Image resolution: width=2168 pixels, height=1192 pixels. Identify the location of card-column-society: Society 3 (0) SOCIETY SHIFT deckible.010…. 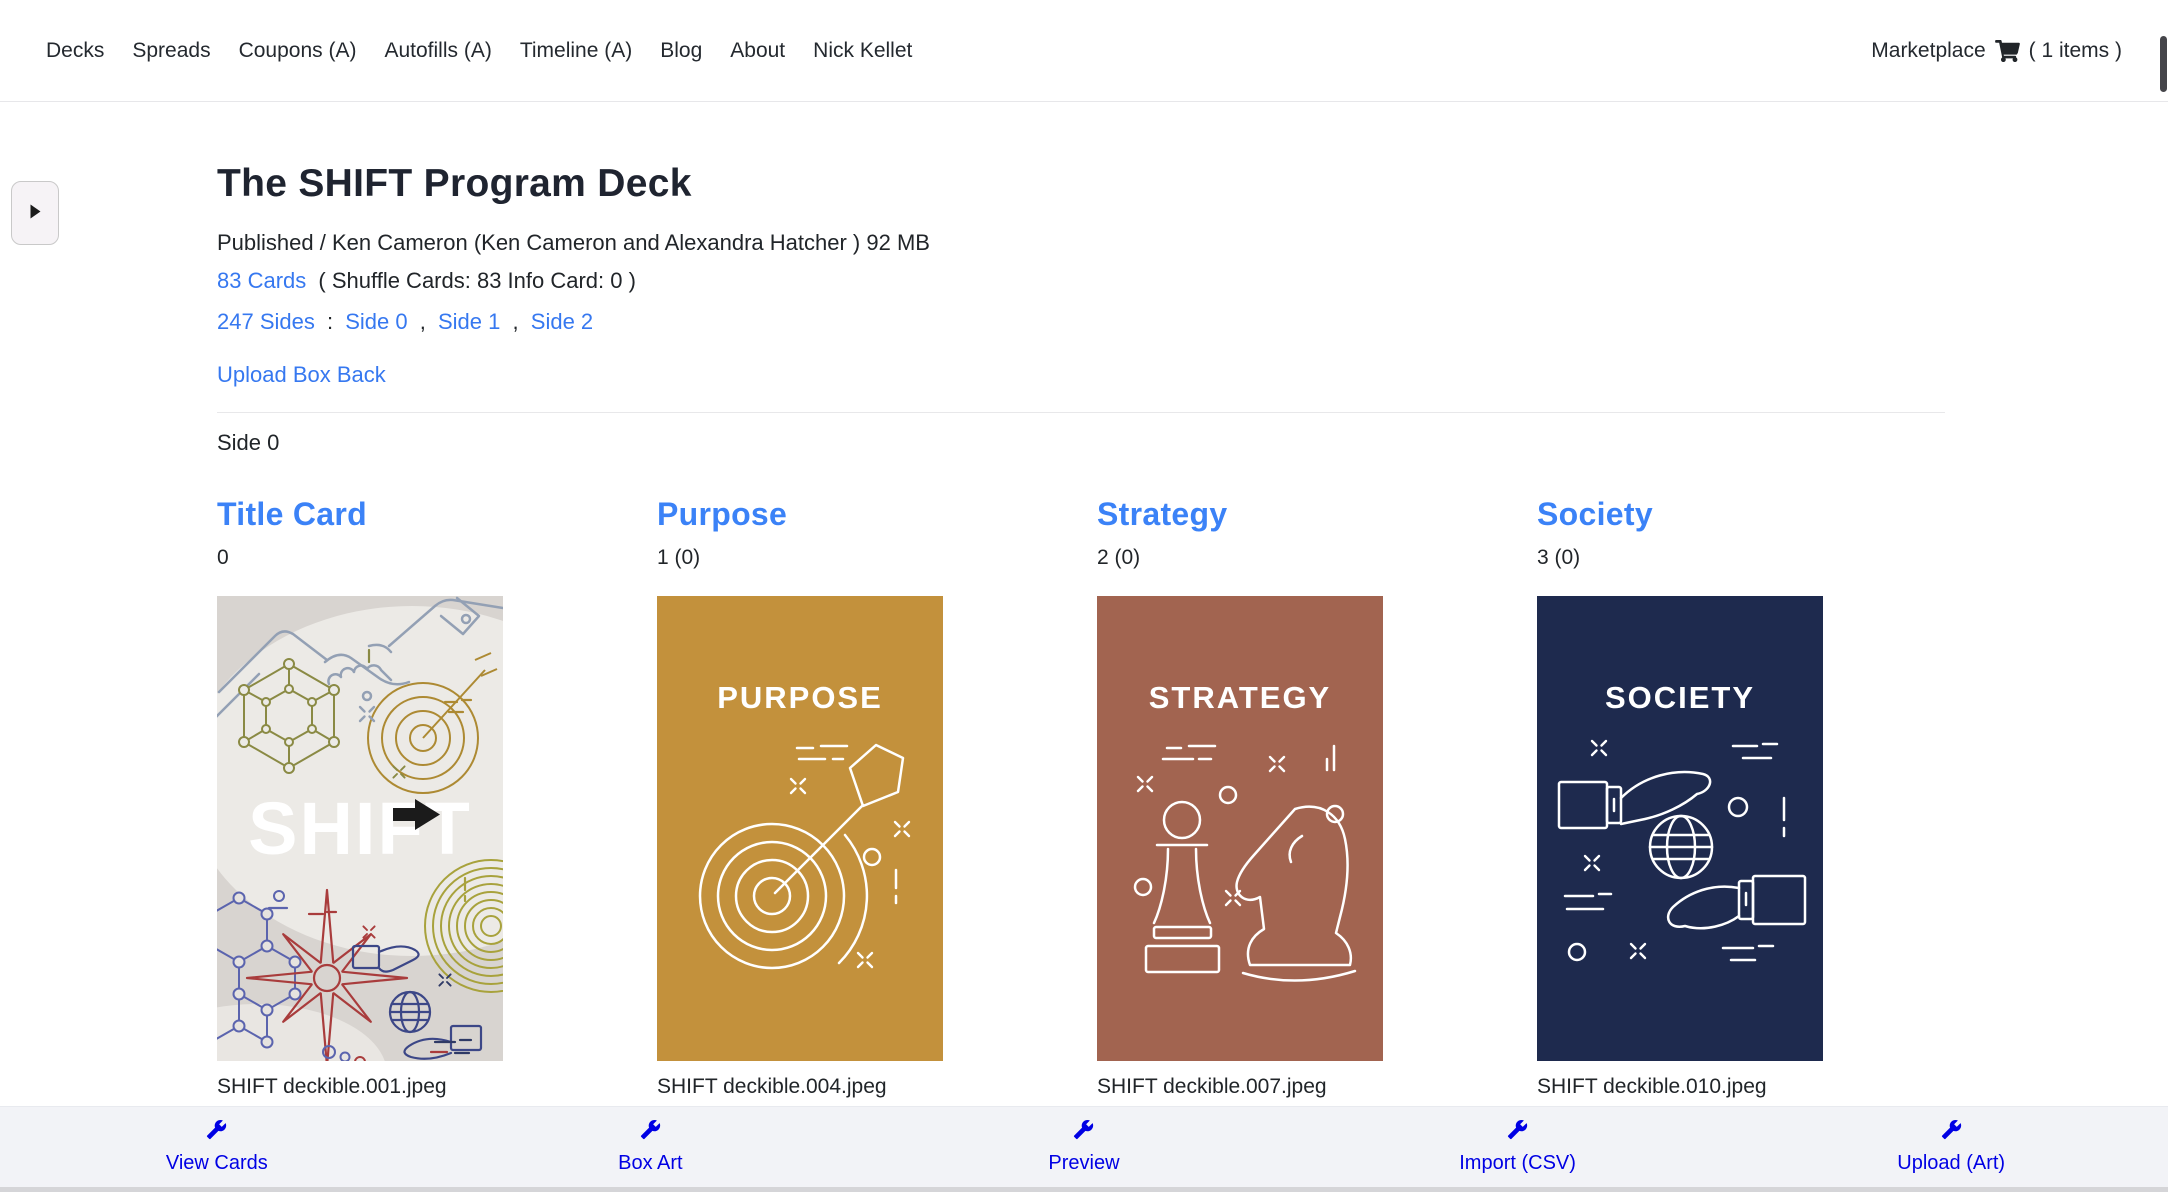
(1680, 797).